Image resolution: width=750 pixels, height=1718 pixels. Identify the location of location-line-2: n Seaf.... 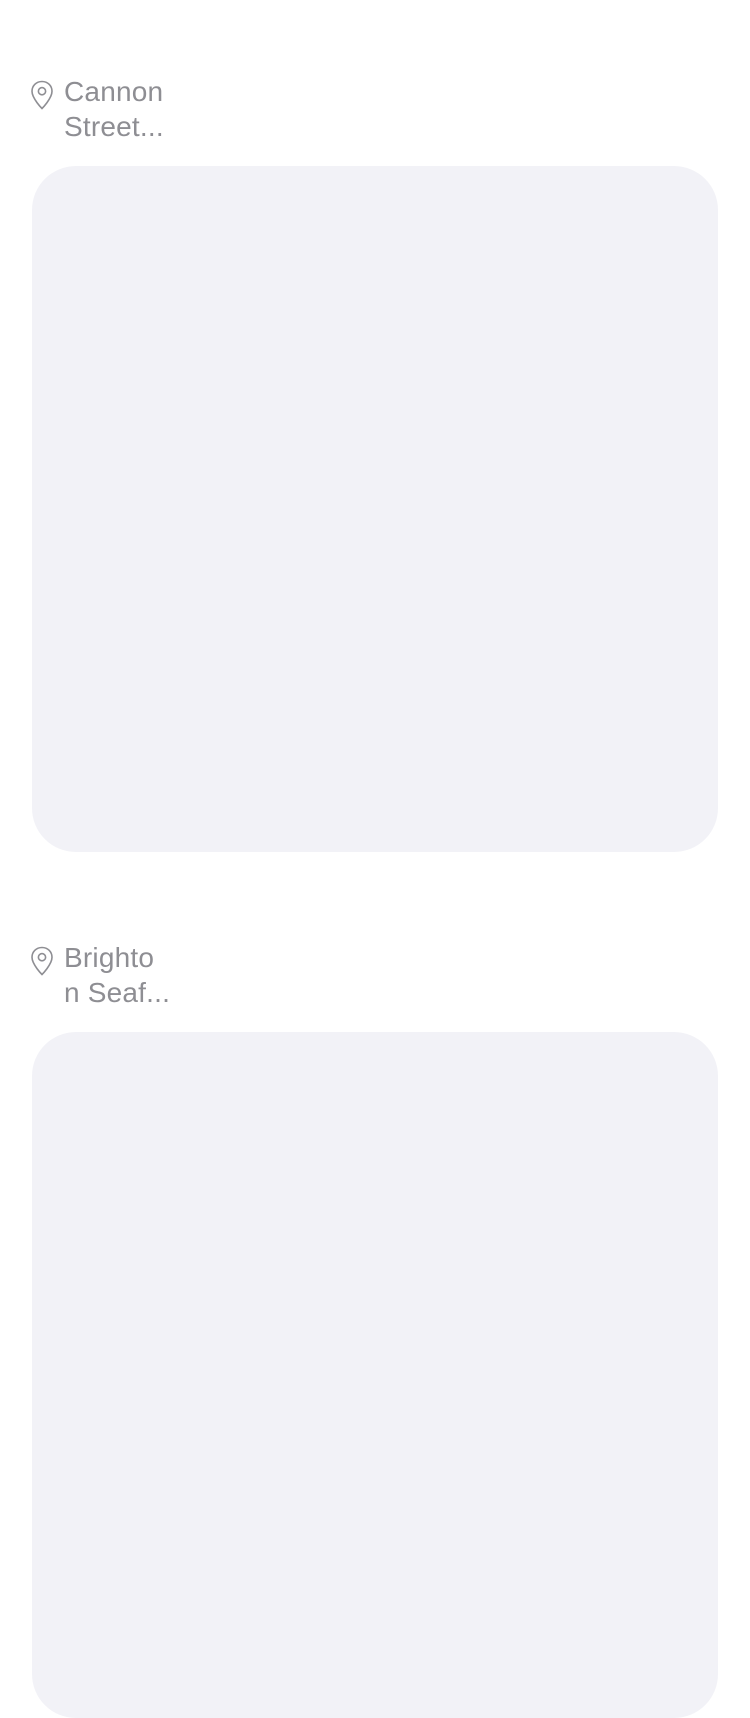
(117, 992).